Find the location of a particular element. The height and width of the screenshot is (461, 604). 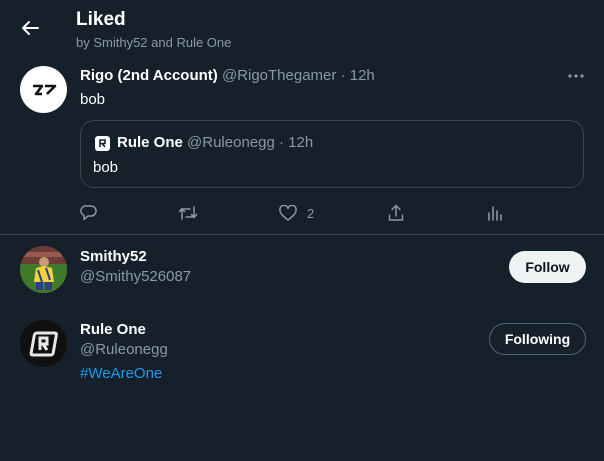

page-title: Liked is located at coordinates (101, 19).